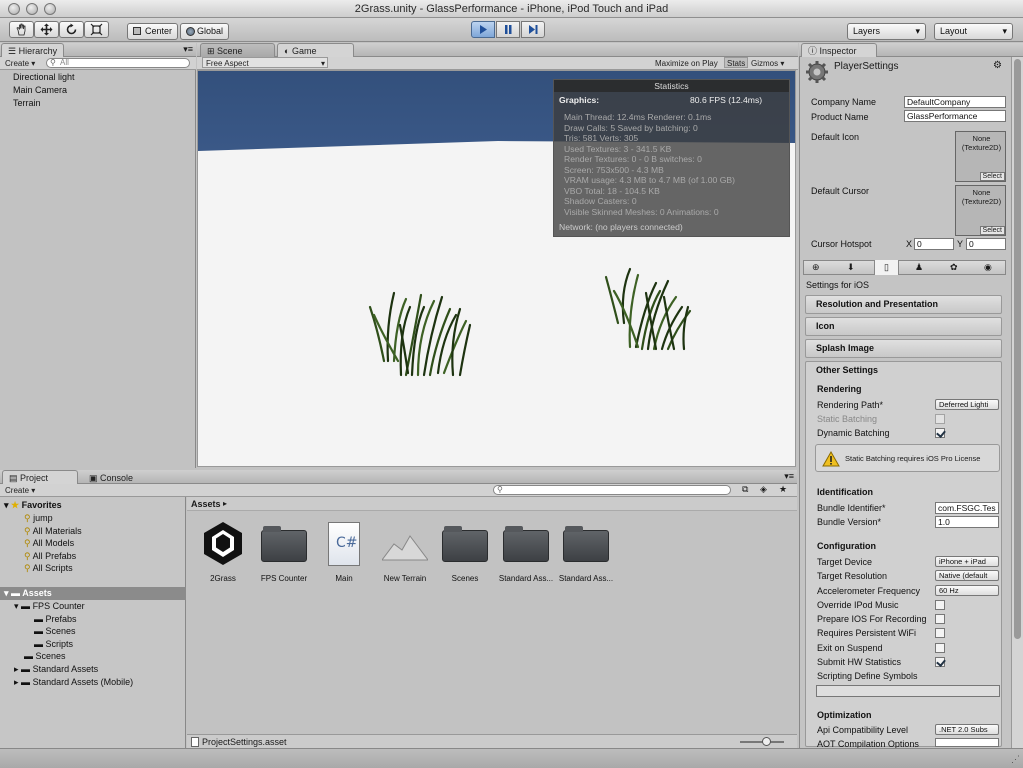  I want to click on icon-size-slider, so click(762, 741).